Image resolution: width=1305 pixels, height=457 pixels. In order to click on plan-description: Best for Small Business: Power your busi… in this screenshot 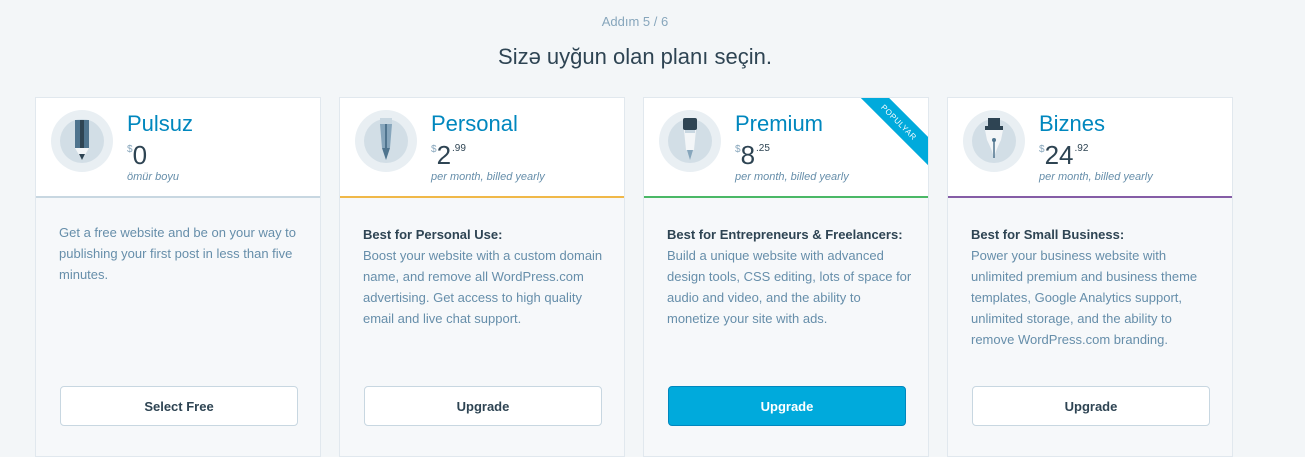, I will do `click(1084, 287)`.